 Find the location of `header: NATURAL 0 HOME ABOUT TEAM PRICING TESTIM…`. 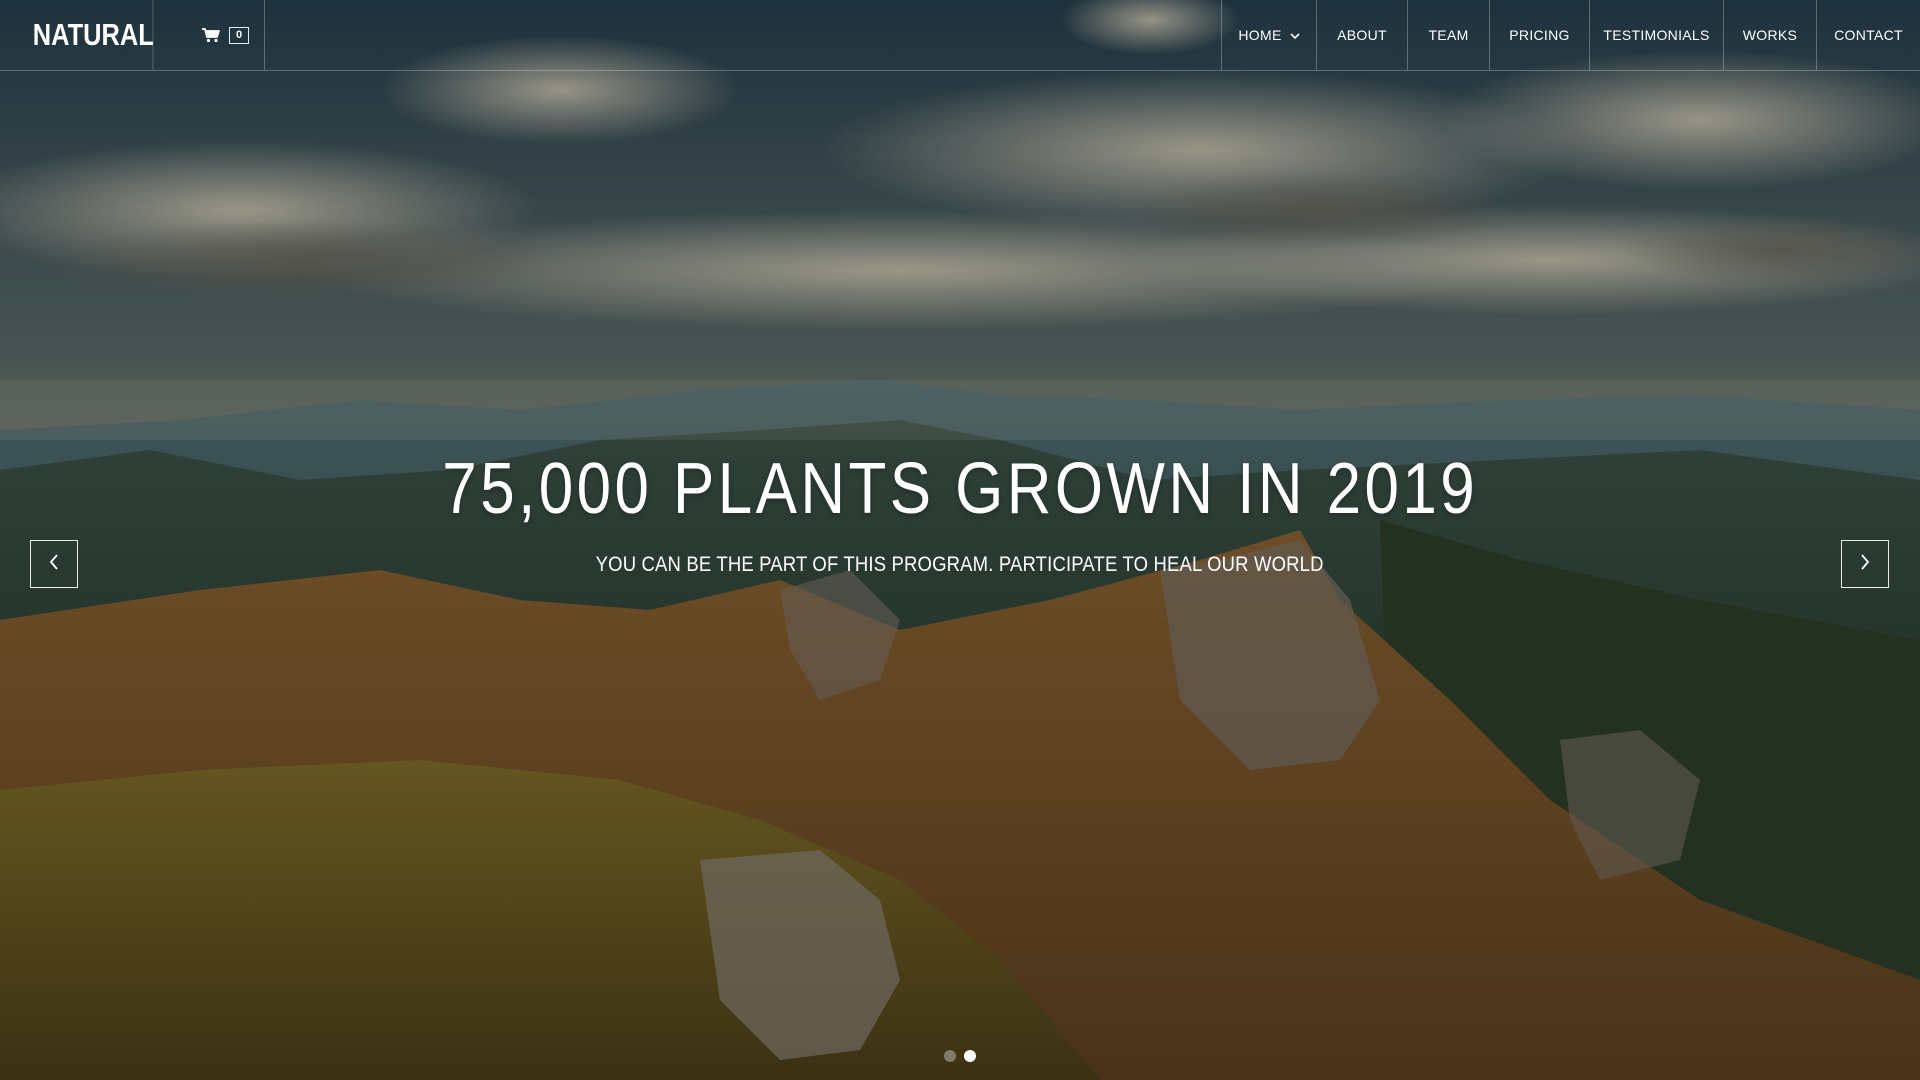

header: NATURAL 0 HOME ABOUT TEAM PRICING TESTIM… is located at coordinates (960, 35).